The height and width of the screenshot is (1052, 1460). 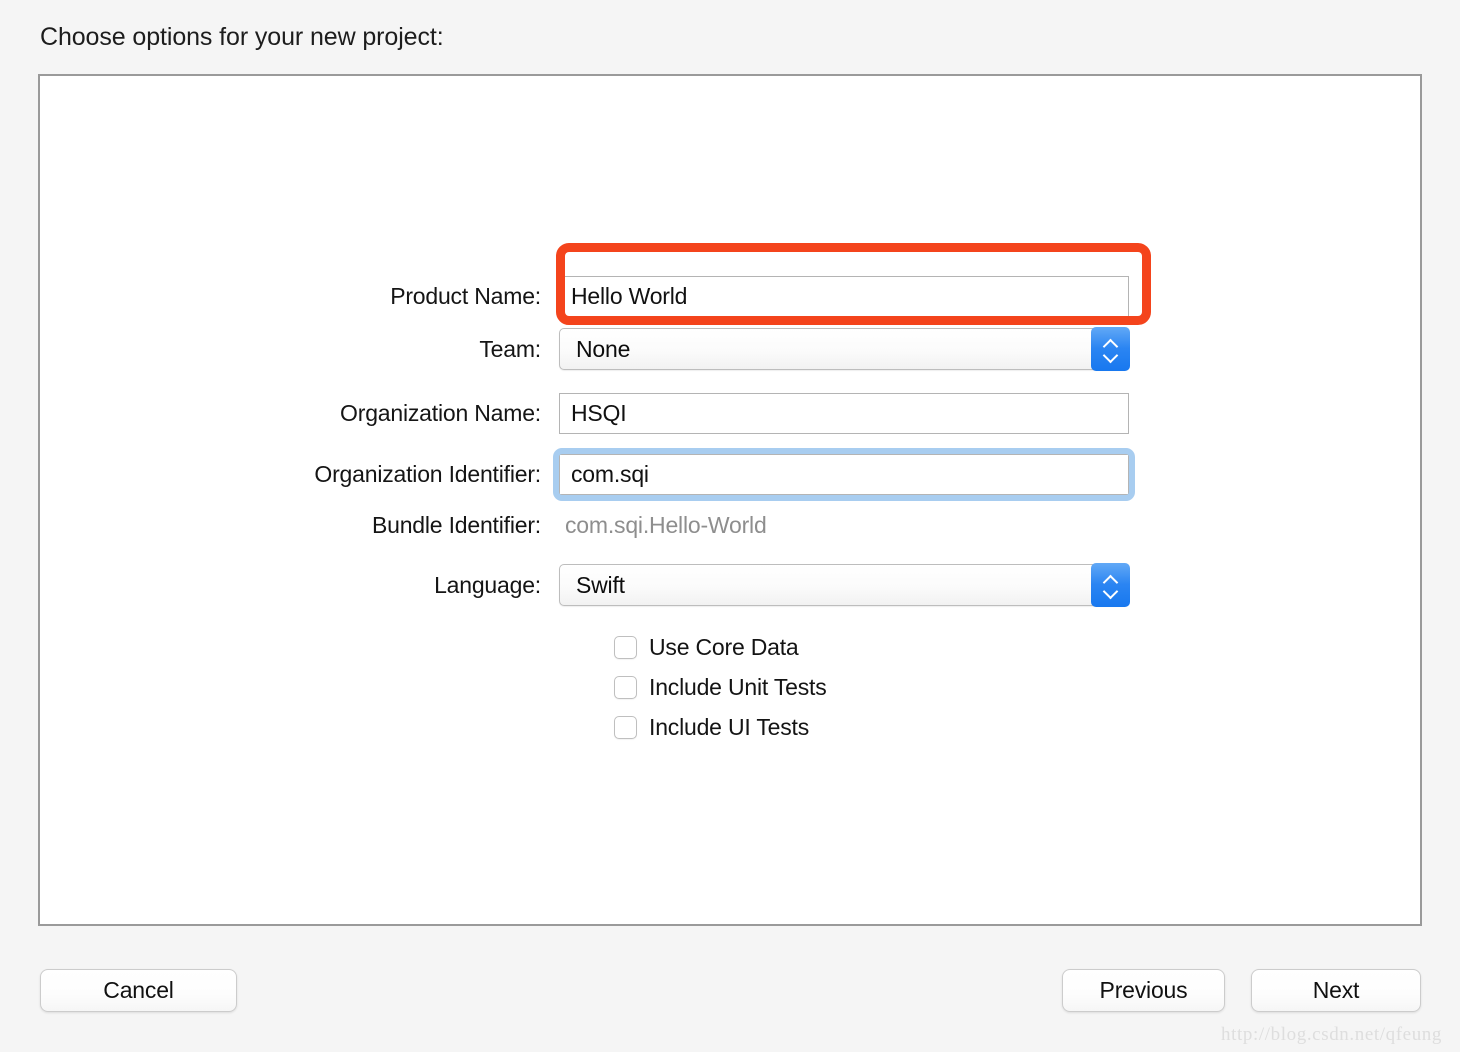 I want to click on row-team: Team: None, so click(x=585, y=349).